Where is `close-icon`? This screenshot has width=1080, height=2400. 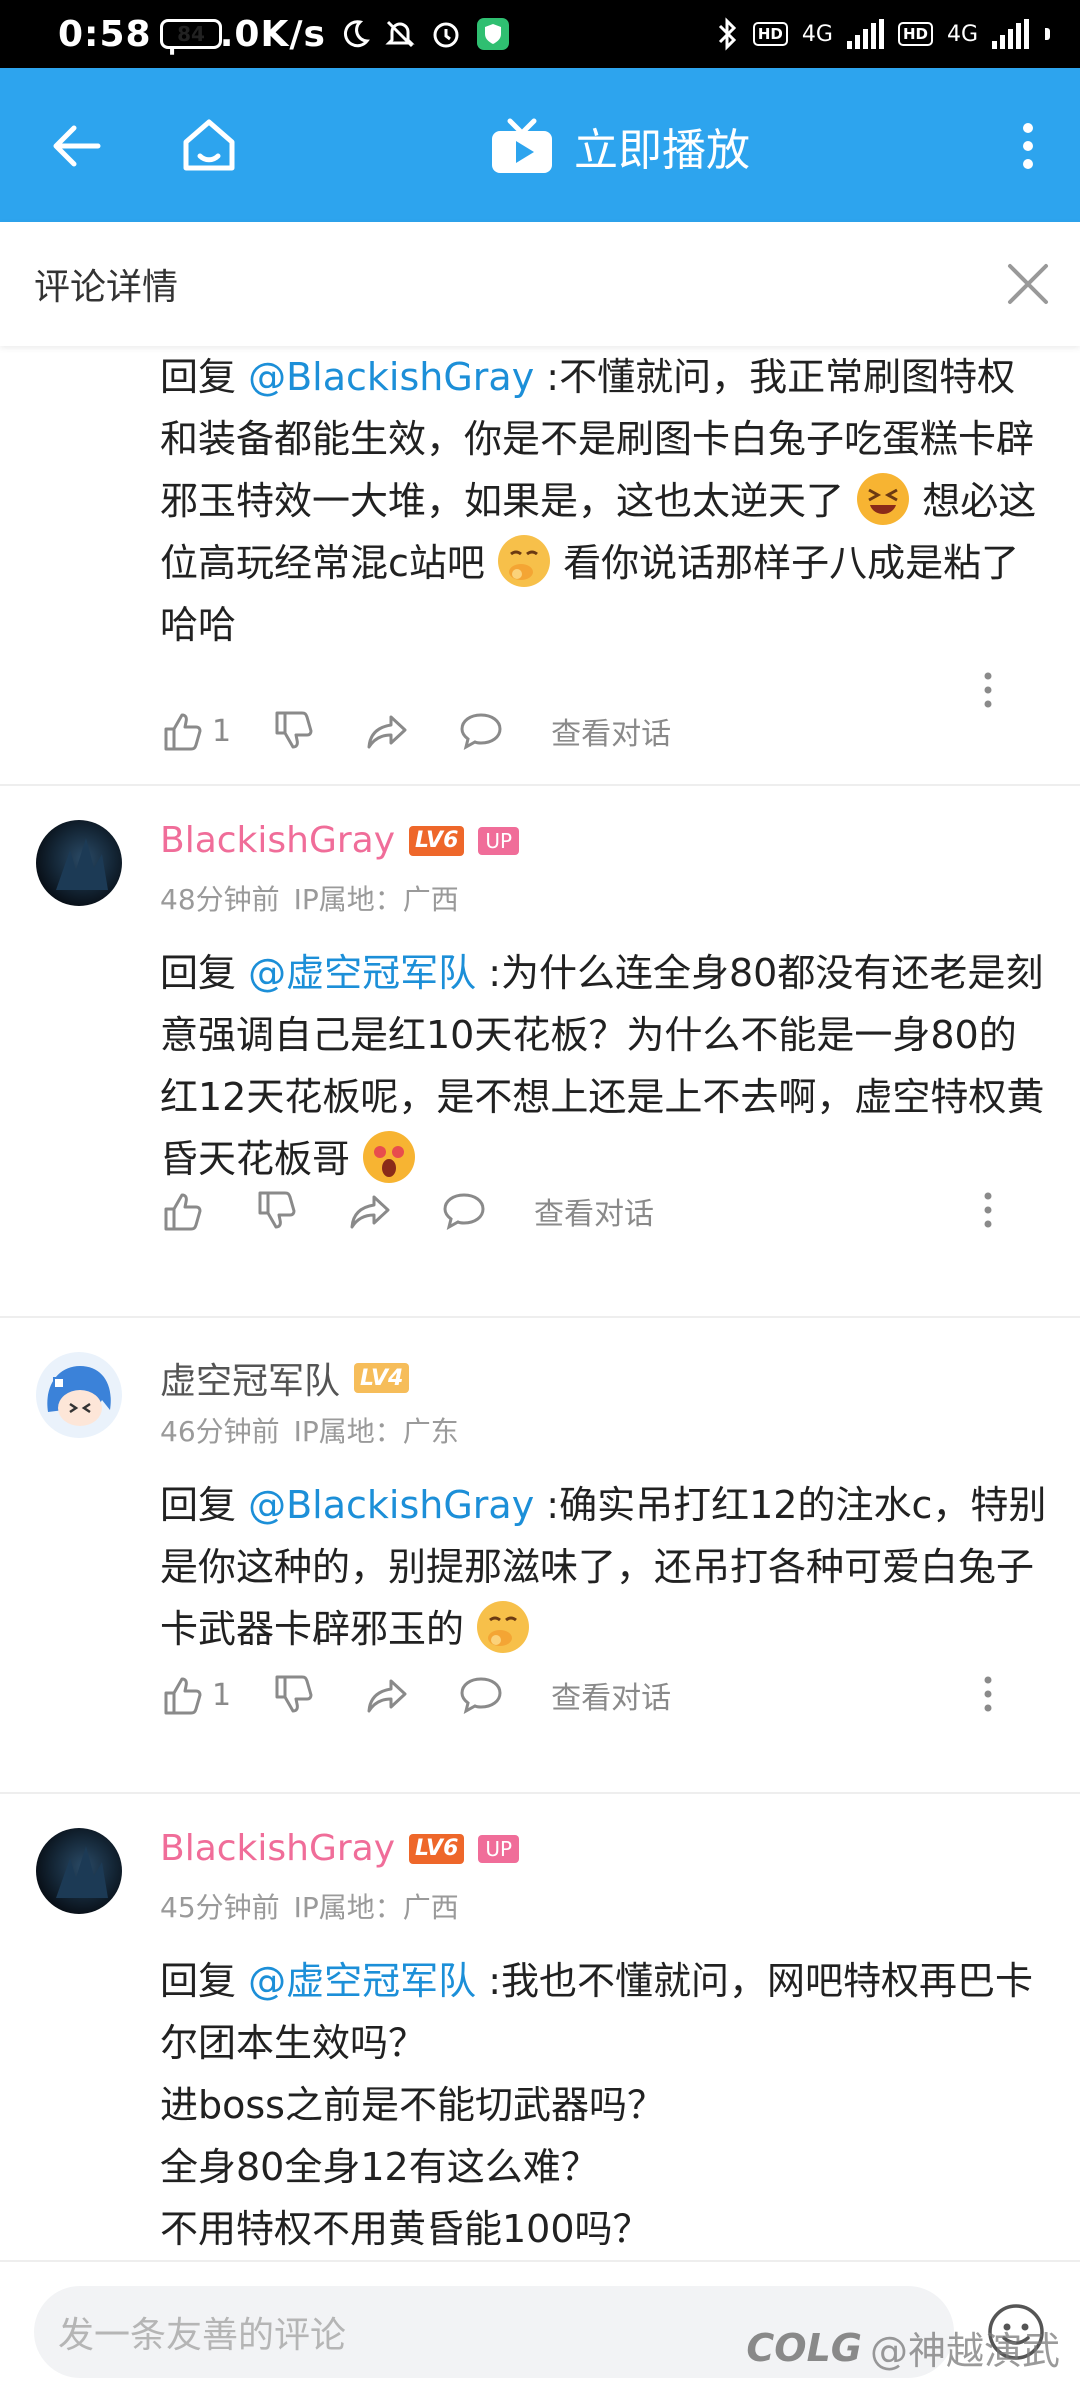 close-icon is located at coordinates (1028, 284).